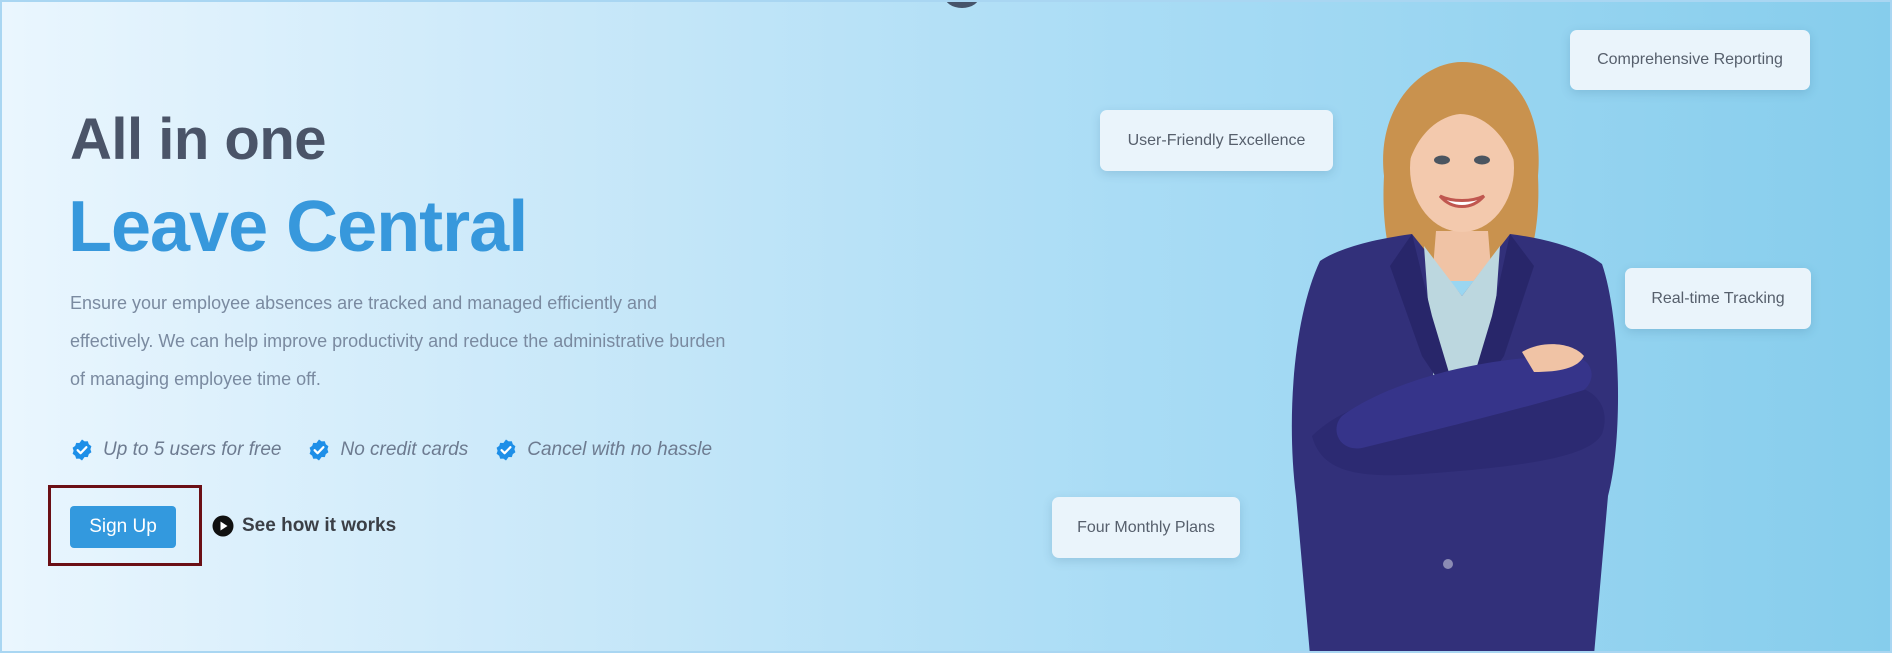 Image resolution: width=1892 pixels, height=653 pixels. I want to click on feature-item: No credit cards, so click(387, 450).